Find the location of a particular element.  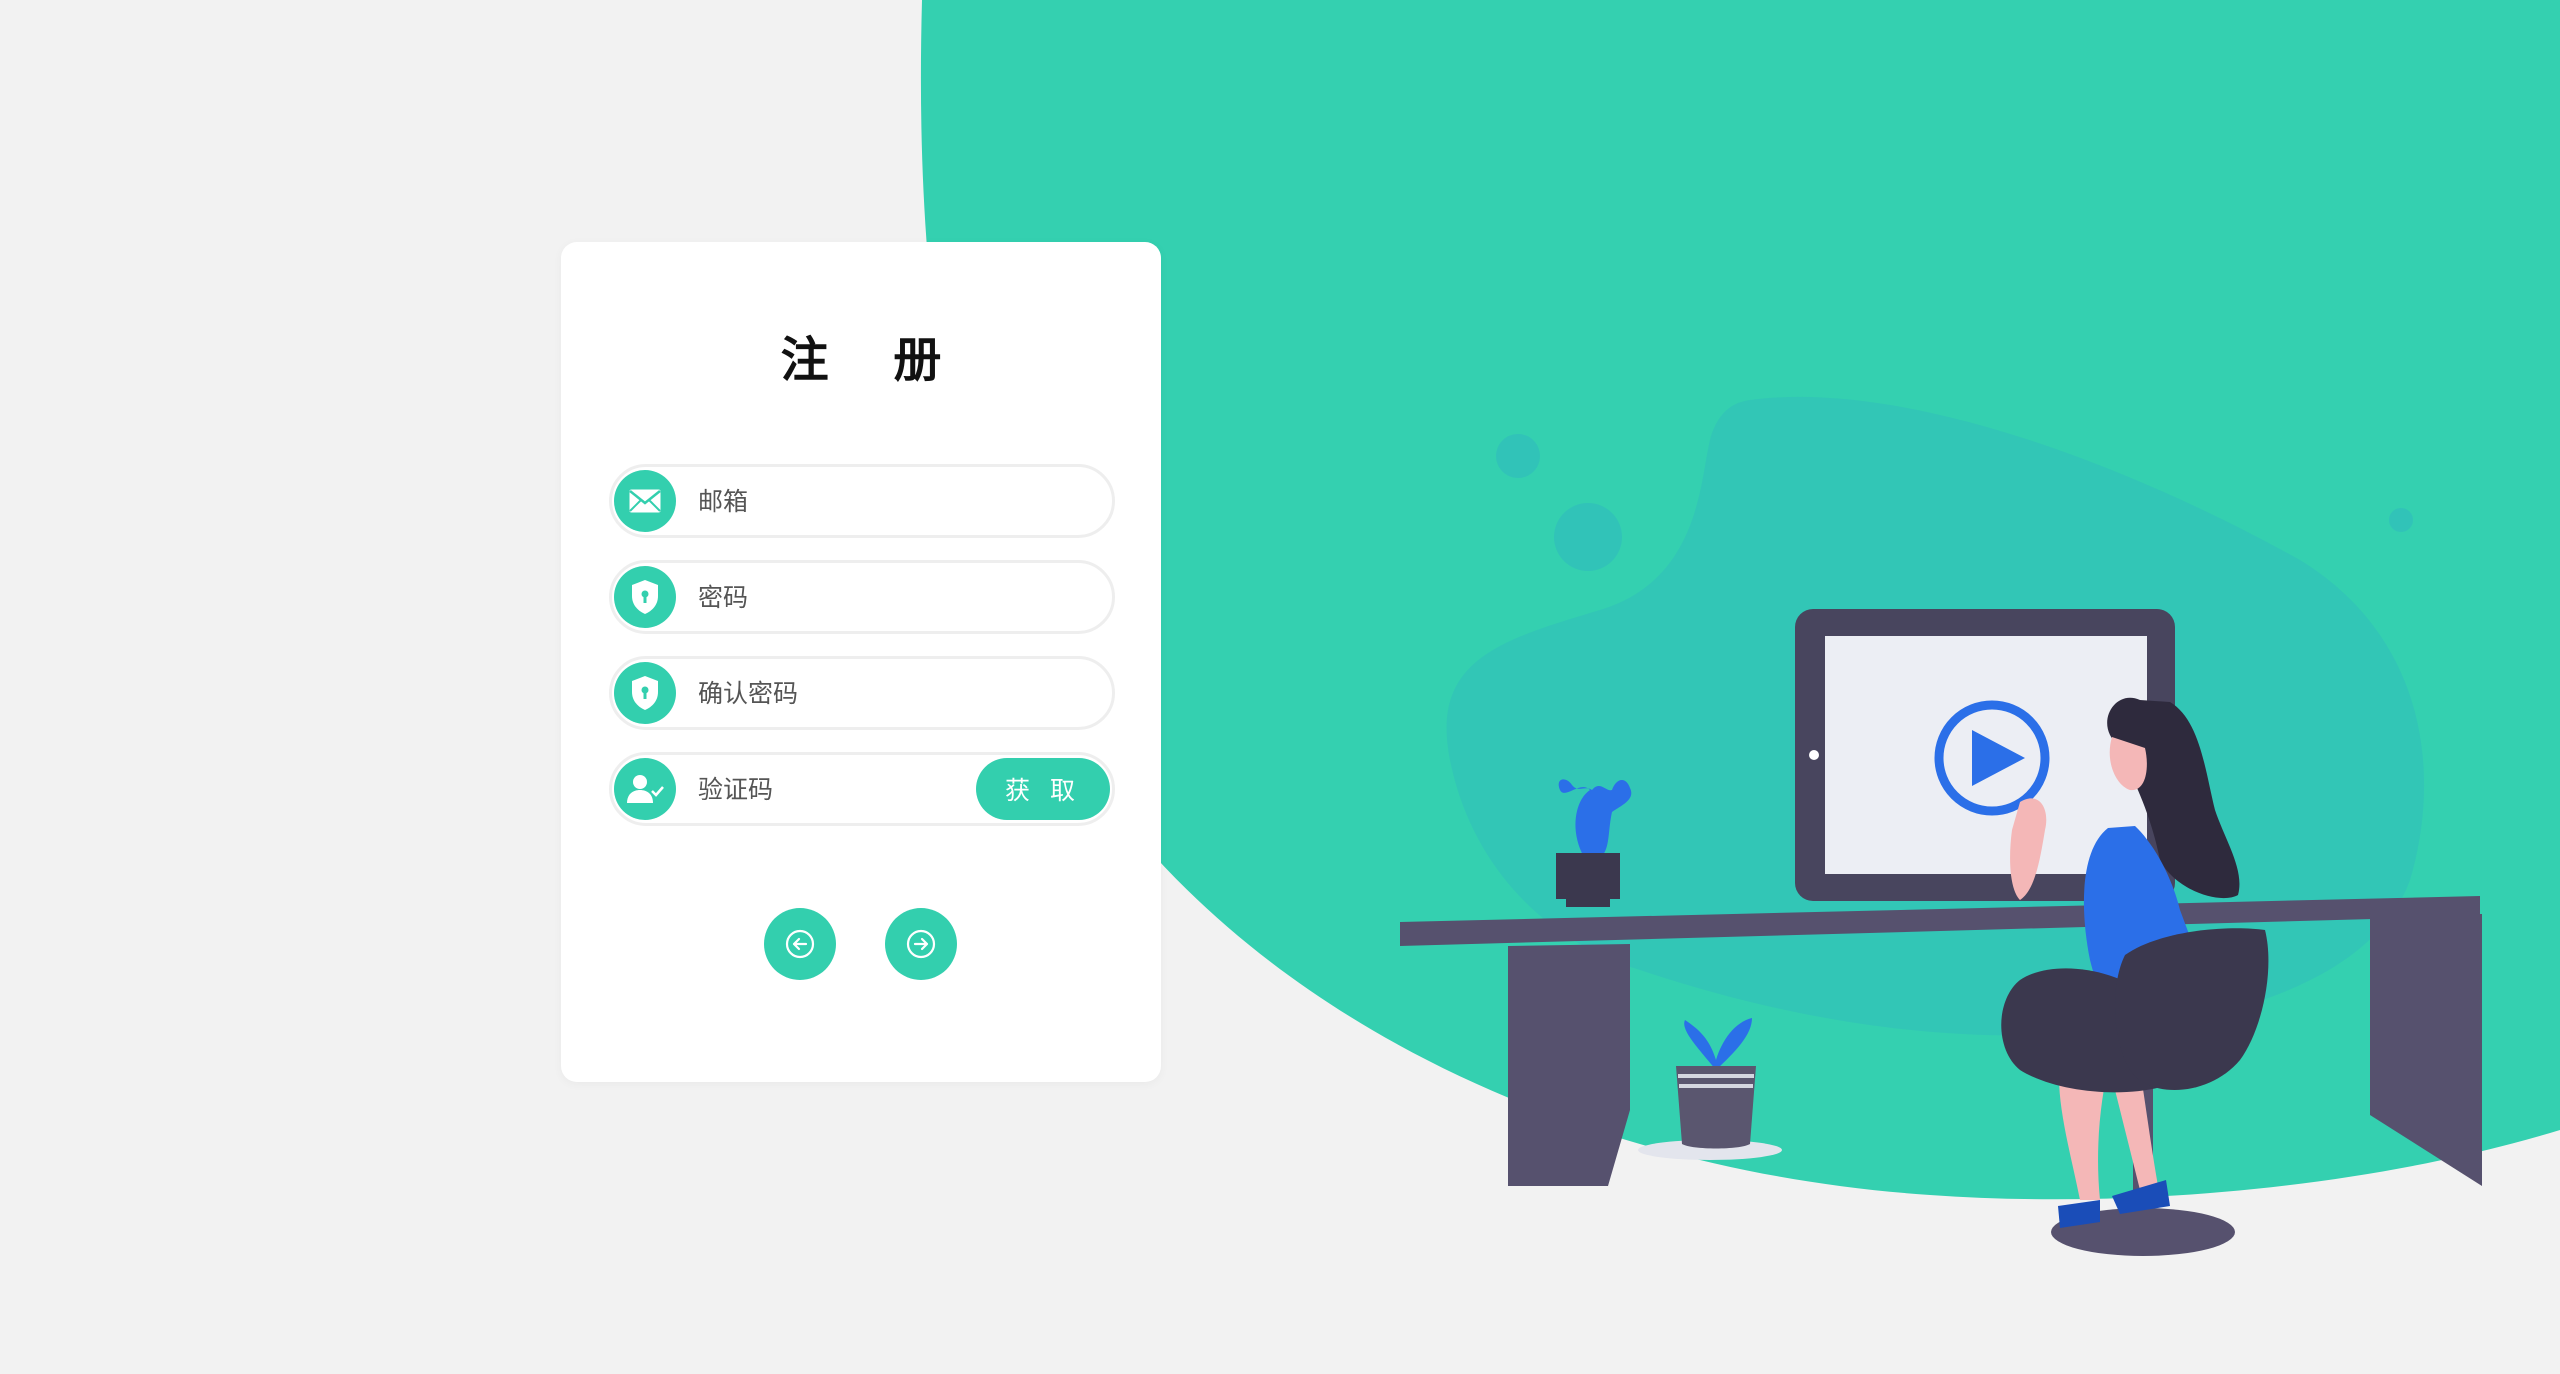

password-field-wrapper is located at coordinates (862, 597).